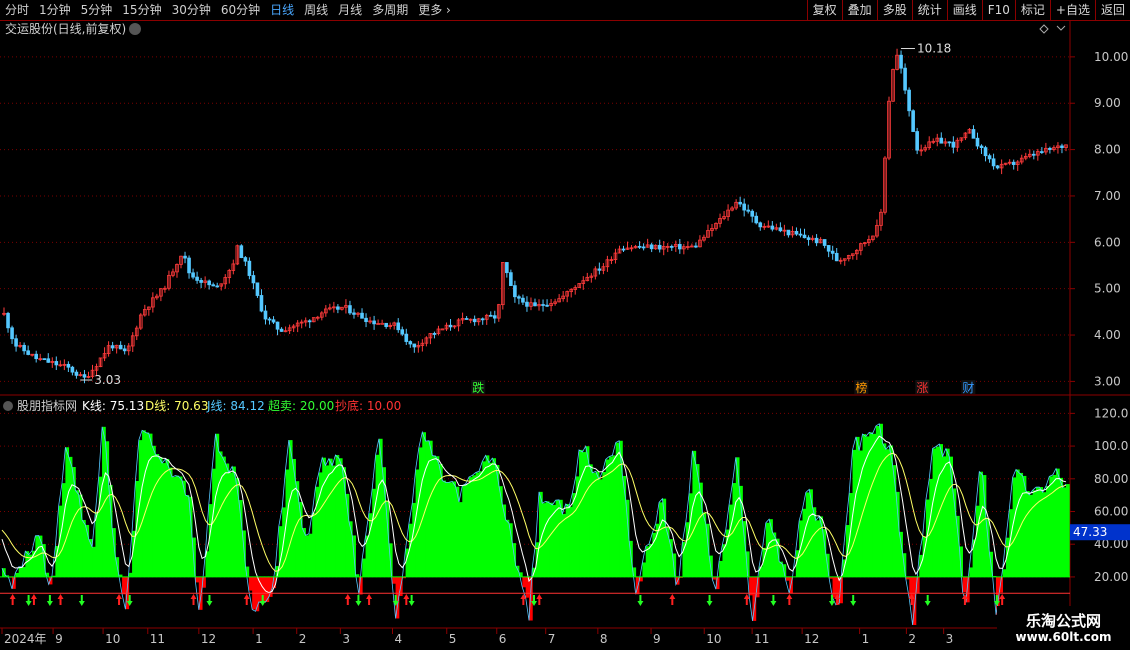  Describe the element at coordinates (552, 639) in the screenshot. I see `time-tick-label: 7` at that location.